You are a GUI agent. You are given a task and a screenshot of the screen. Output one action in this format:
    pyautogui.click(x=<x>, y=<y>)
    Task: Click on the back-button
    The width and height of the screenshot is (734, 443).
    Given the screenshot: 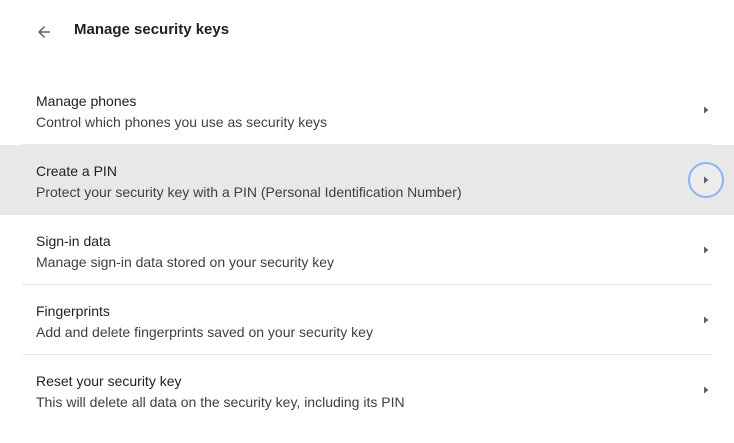 What is the action you would take?
    pyautogui.click(x=44, y=32)
    